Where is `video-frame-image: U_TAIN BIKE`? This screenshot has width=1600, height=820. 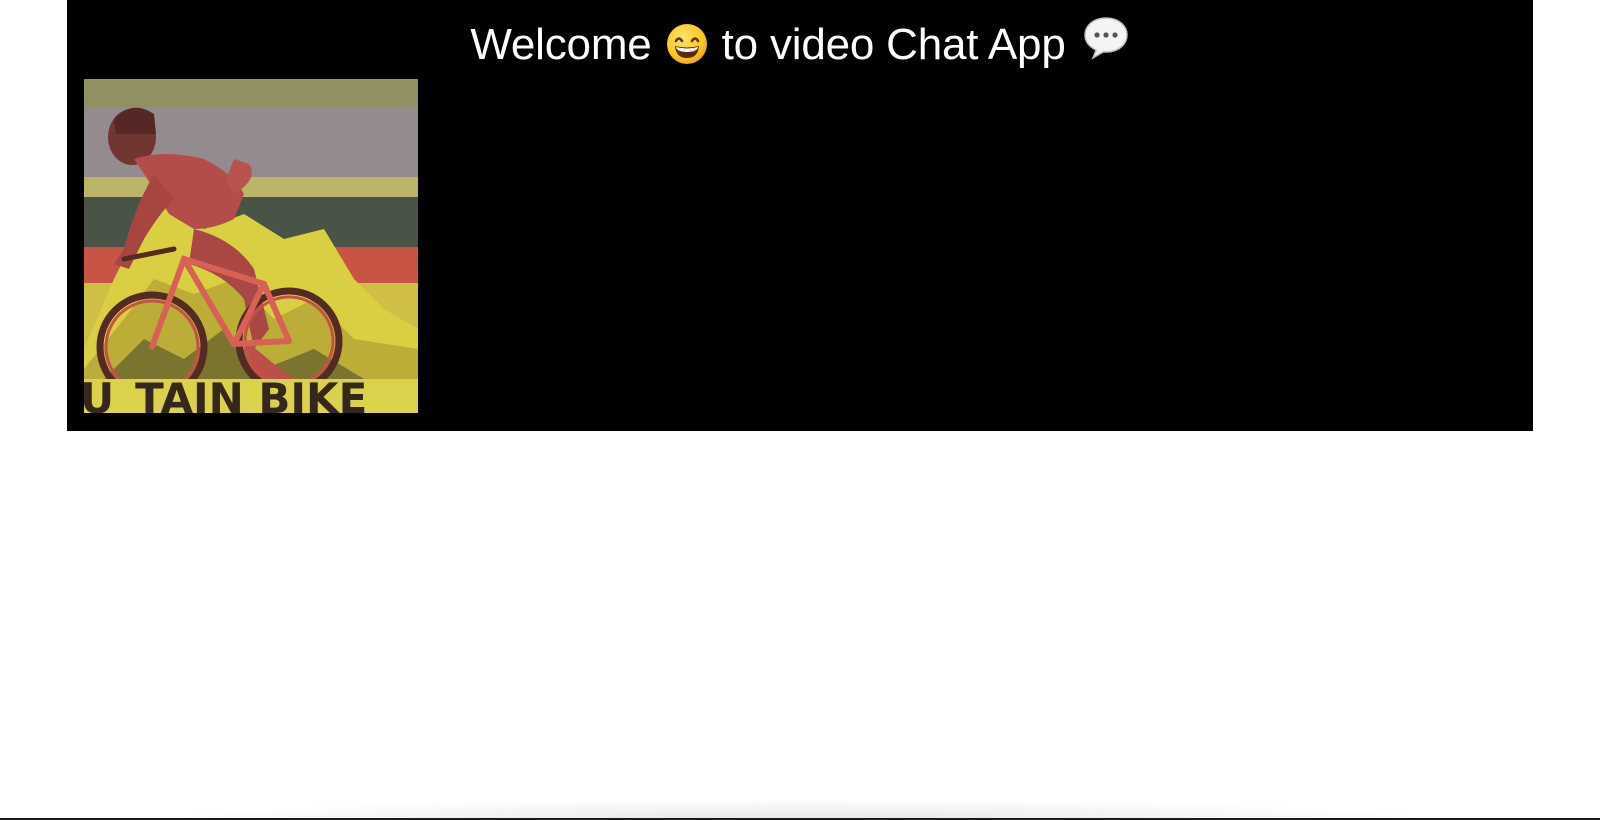
video-frame-image: U_TAIN BIKE is located at coordinates (251, 246).